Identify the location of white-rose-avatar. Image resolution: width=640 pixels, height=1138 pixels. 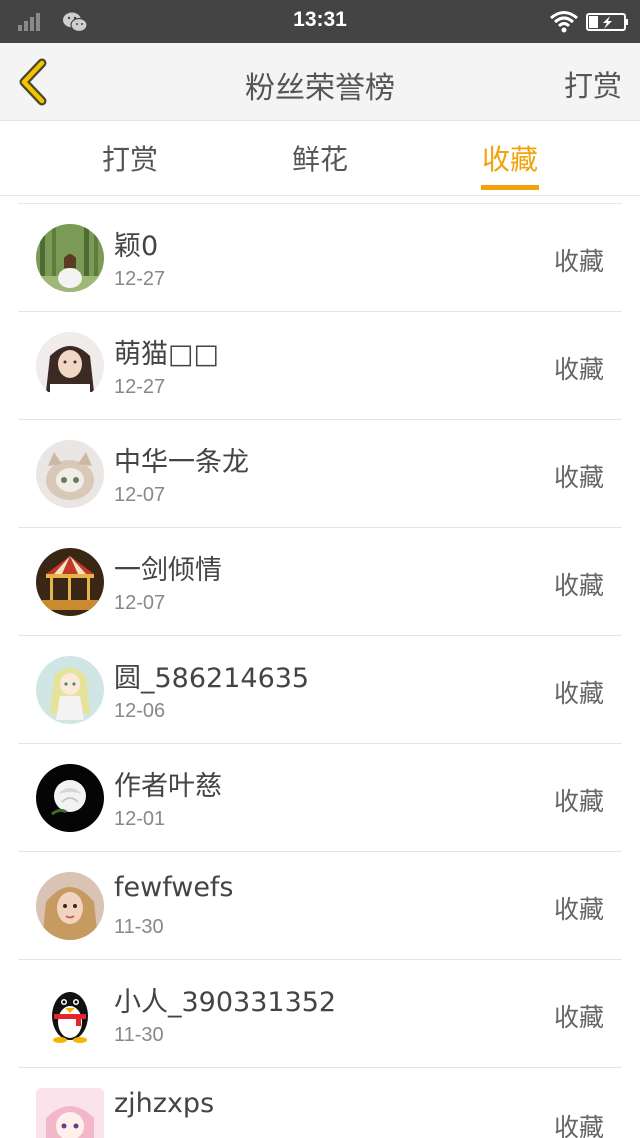
(70, 798).